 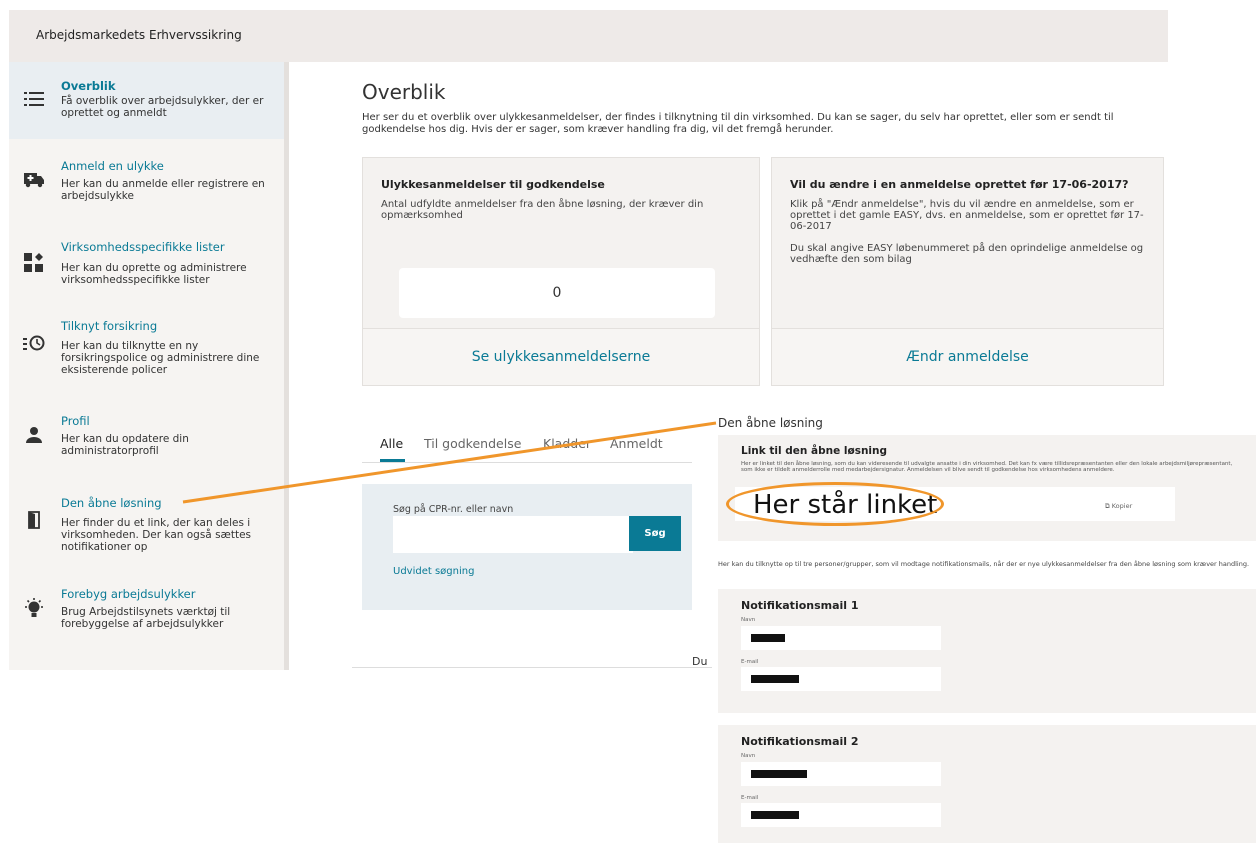 I want to click on callout-connector-line, so click(x=449, y=462).